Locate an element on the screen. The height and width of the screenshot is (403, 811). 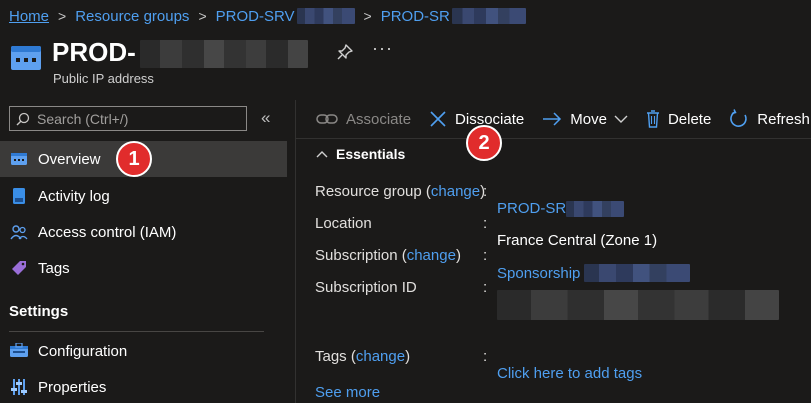
close-icon is located at coordinates (438, 119).